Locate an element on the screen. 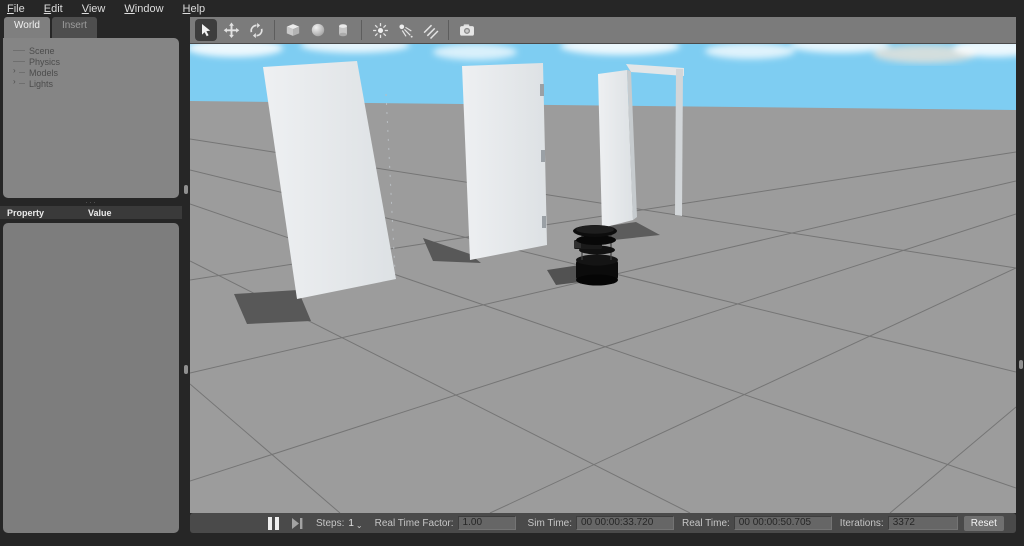  iterations-label: Iterations: is located at coordinates (861, 523).